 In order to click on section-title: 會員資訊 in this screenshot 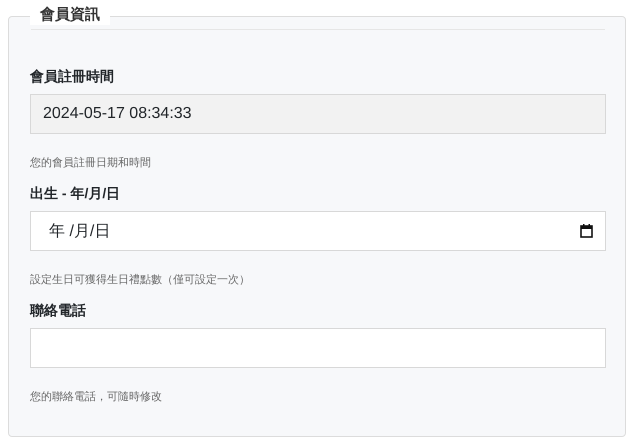, I will do `click(70, 15)`.